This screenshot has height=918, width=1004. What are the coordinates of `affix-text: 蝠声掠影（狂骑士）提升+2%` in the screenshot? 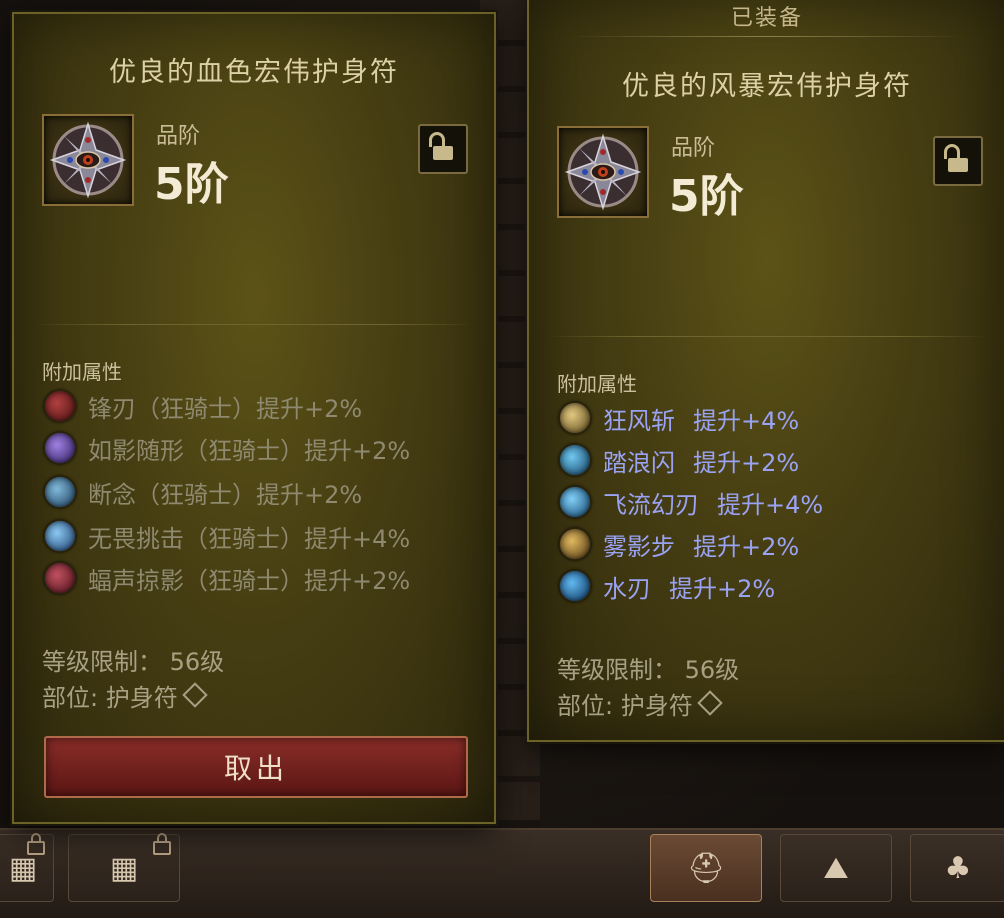 It's located at (249, 580).